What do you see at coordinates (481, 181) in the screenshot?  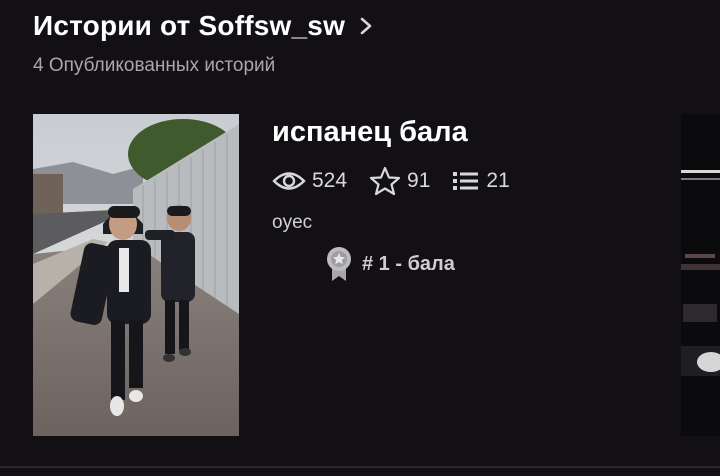 I see `parts-stat: 21` at bounding box center [481, 181].